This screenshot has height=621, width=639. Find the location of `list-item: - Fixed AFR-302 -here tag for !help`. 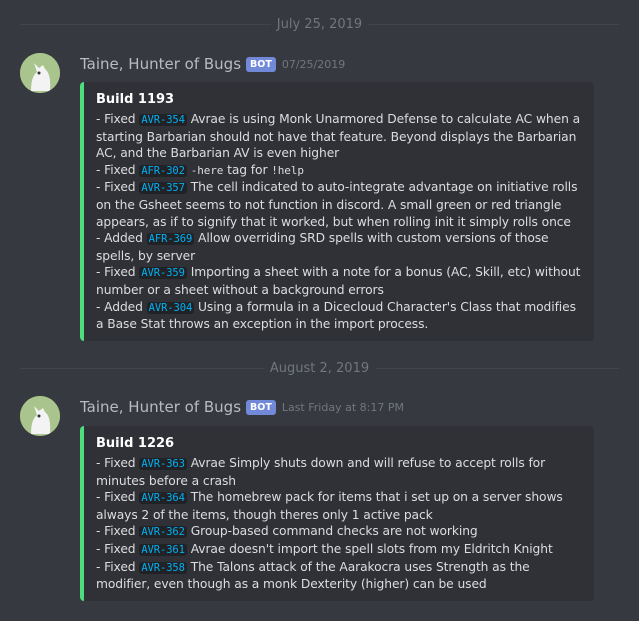

list-item: - Fixed AFR-302 -here tag for !help is located at coordinates (200, 169).